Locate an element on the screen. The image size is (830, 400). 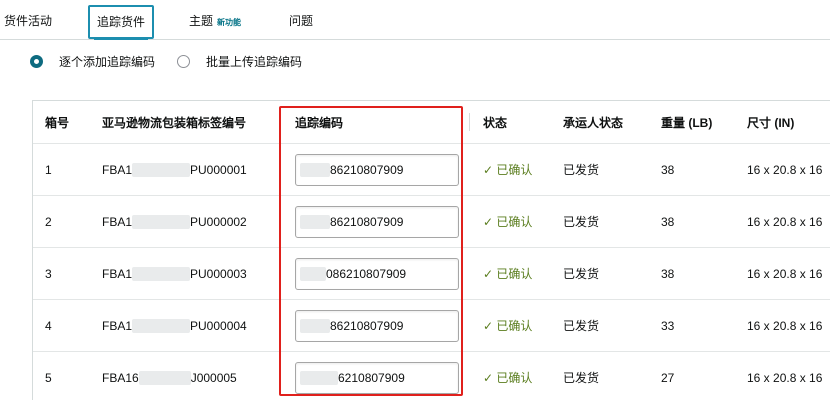
label-suffix: PU000004 is located at coordinates (218, 325).